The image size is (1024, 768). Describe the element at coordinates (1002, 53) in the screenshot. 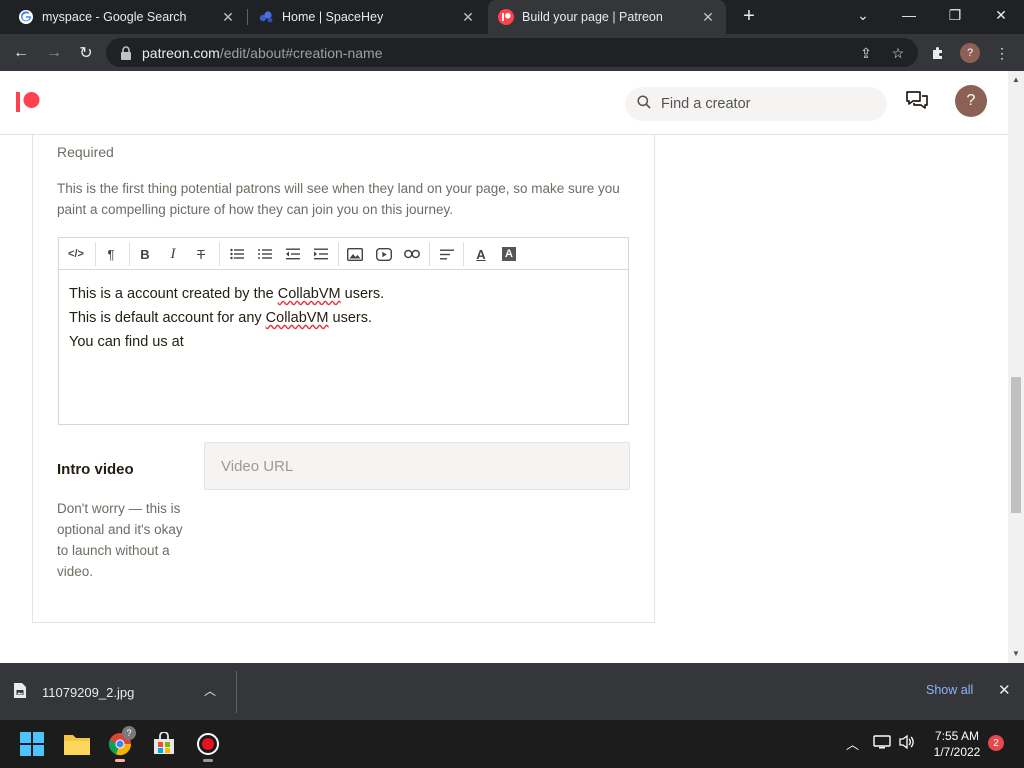

I see `chrome-menu-icon: ⋮` at that location.